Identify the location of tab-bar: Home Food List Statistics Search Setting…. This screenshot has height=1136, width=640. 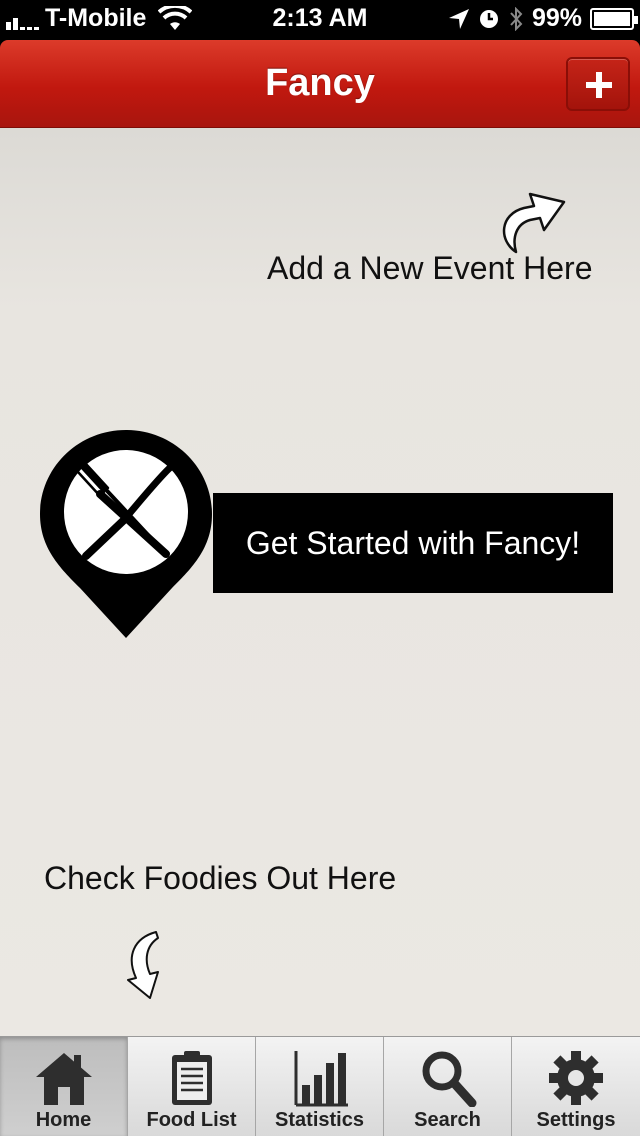
(320, 1086).